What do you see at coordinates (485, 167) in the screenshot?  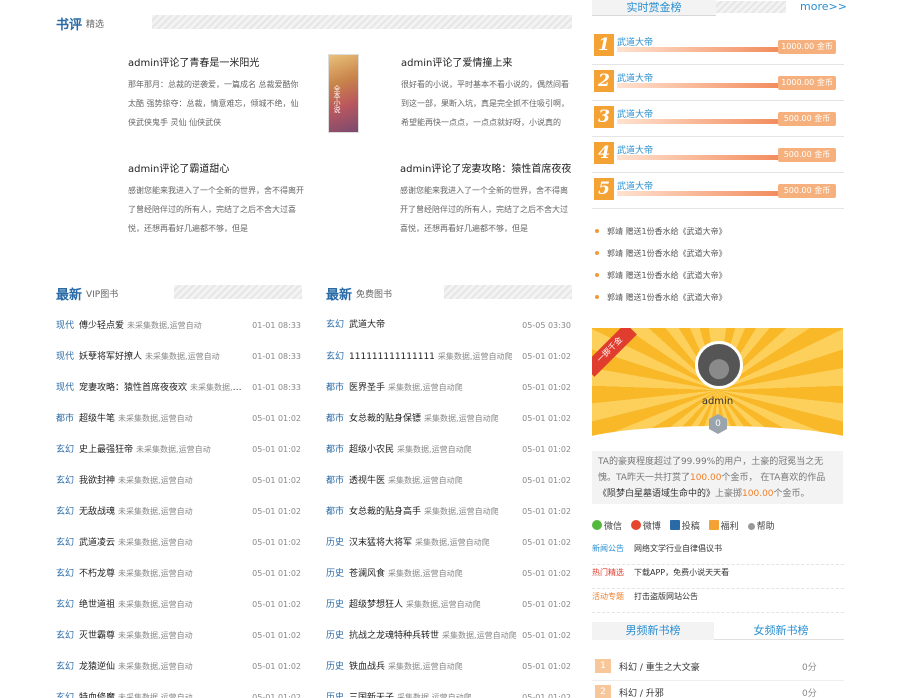 I see `review-title: admin评论了宠妻攻略：猿性首席夜夜` at bounding box center [485, 167].